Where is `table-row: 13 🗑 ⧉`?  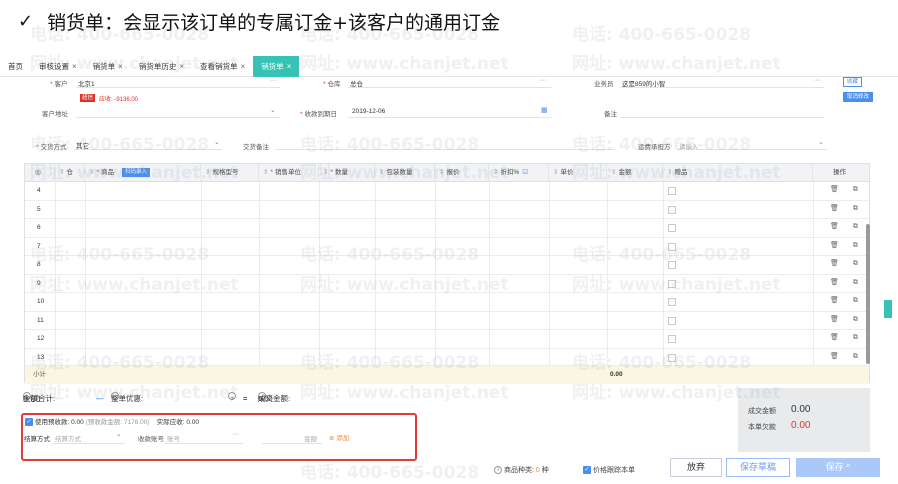 table-row: 13 🗑 ⧉ is located at coordinates (447, 357).